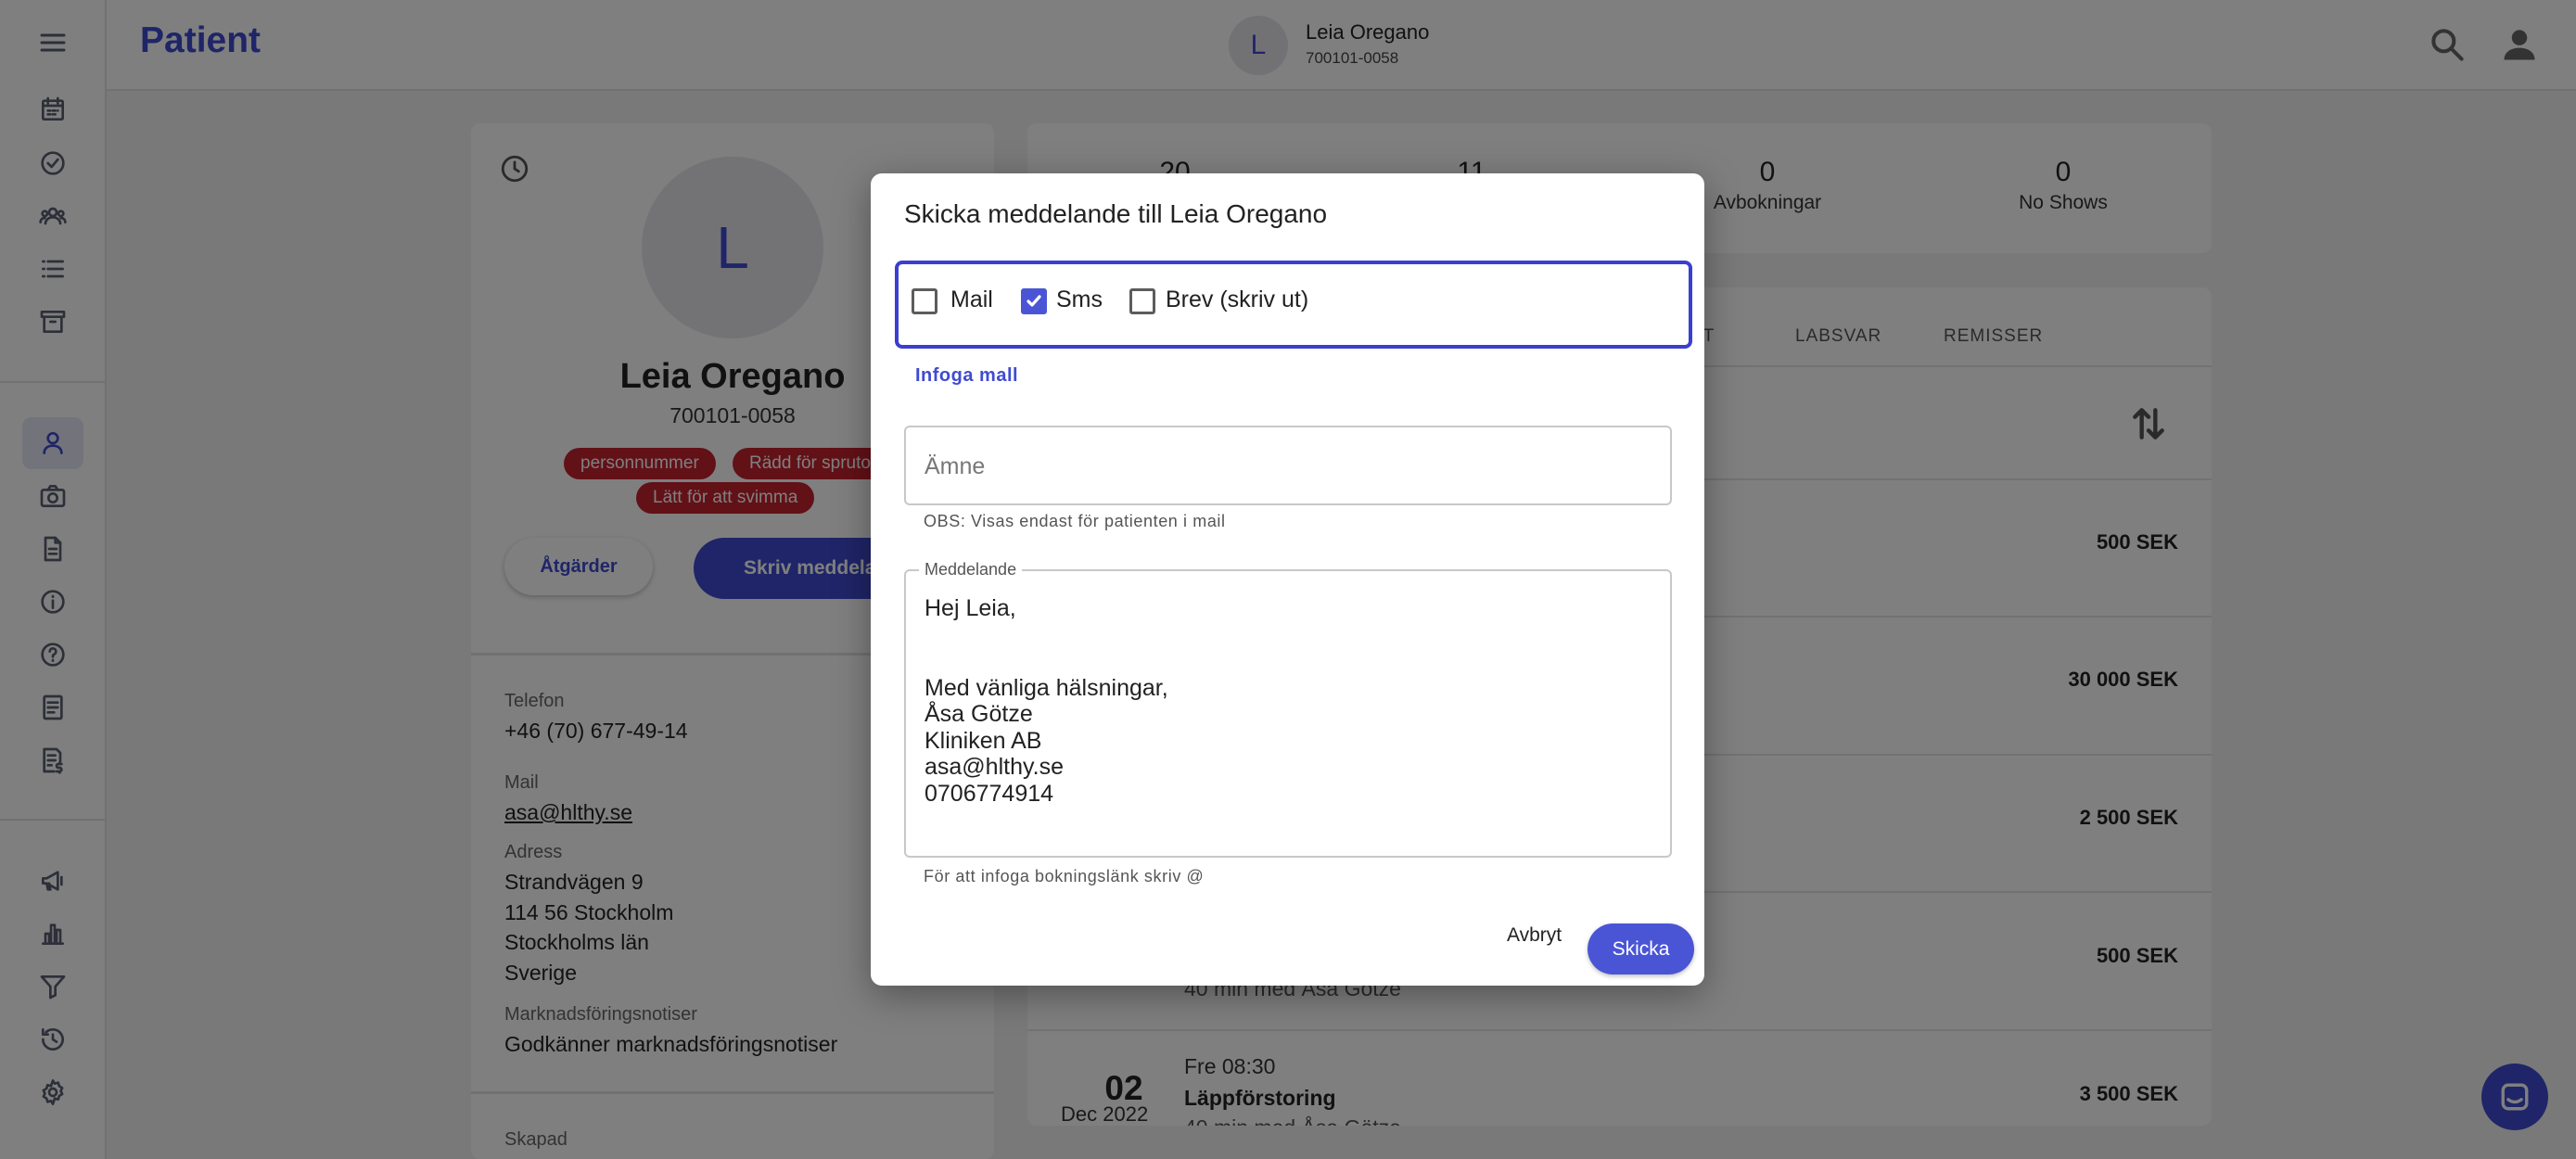 The image size is (2576, 1159). I want to click on letter-checkbox-label: Brev (skriv ut), so click(1237, 300).